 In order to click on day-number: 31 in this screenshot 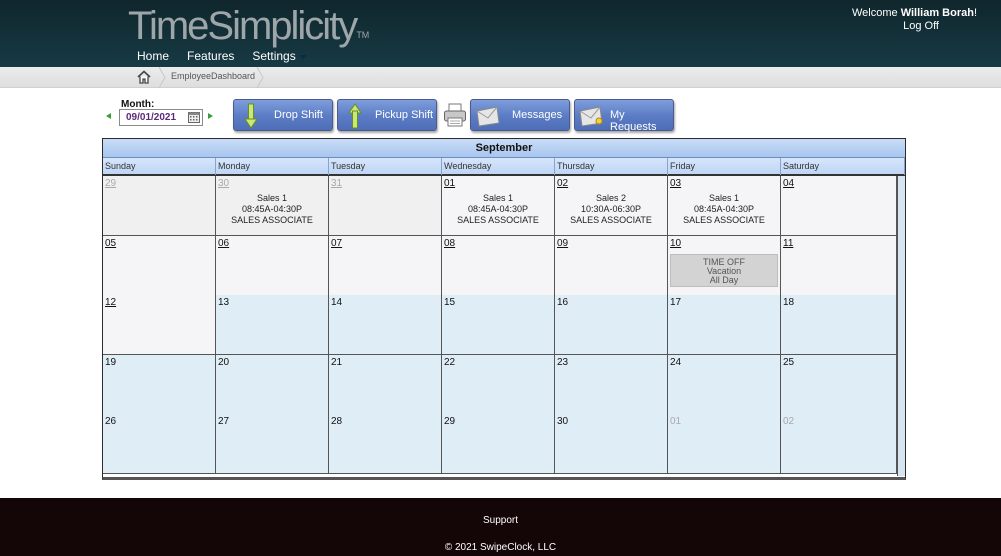, I will do `click(336, 183)`.